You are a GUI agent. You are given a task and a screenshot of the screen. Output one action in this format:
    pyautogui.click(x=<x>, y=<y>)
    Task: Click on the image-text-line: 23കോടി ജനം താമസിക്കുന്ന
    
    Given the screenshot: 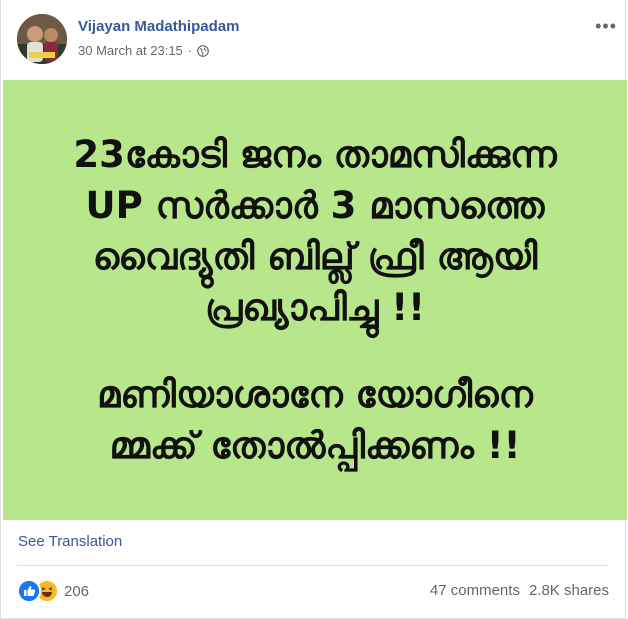 What is the action you would take?
    pyautogui.click(x=315, y=154)
    